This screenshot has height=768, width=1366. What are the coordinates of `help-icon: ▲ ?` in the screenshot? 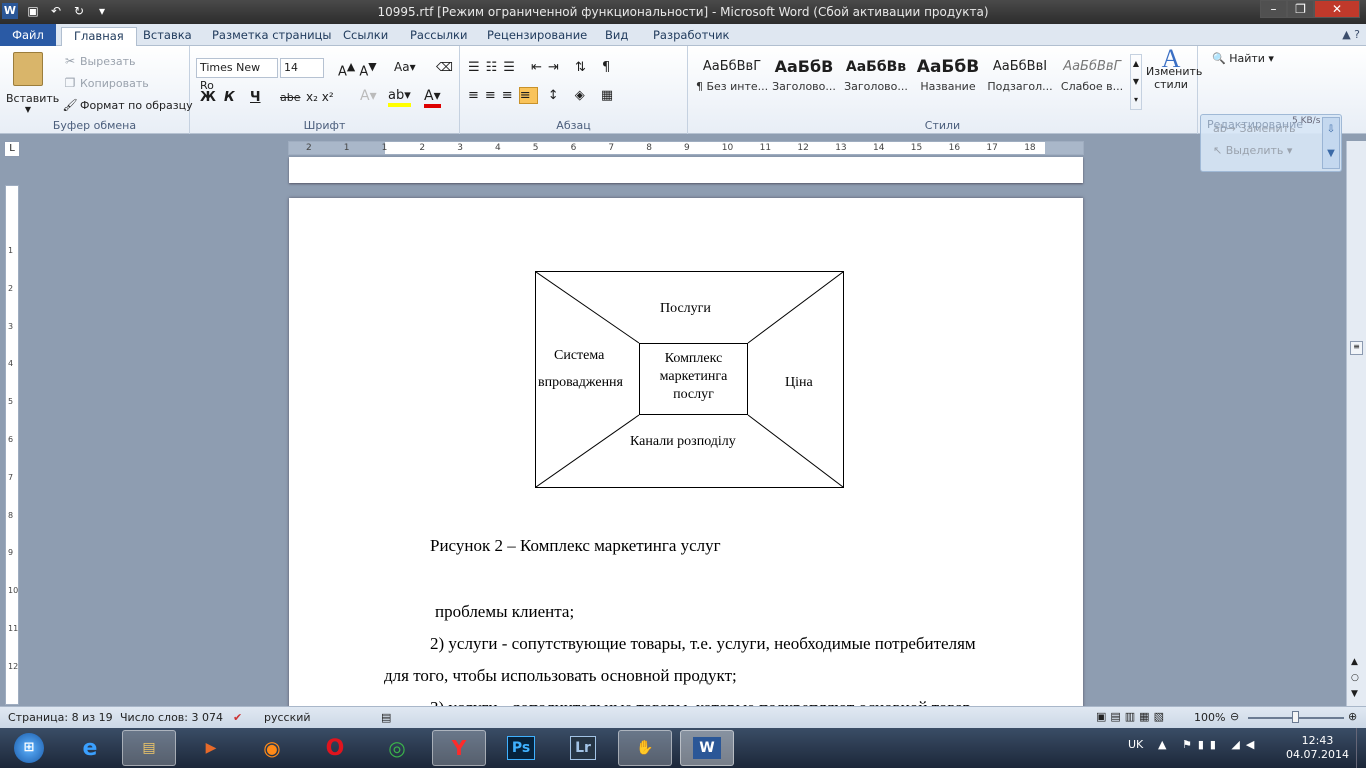 It's located at (1351, 34).